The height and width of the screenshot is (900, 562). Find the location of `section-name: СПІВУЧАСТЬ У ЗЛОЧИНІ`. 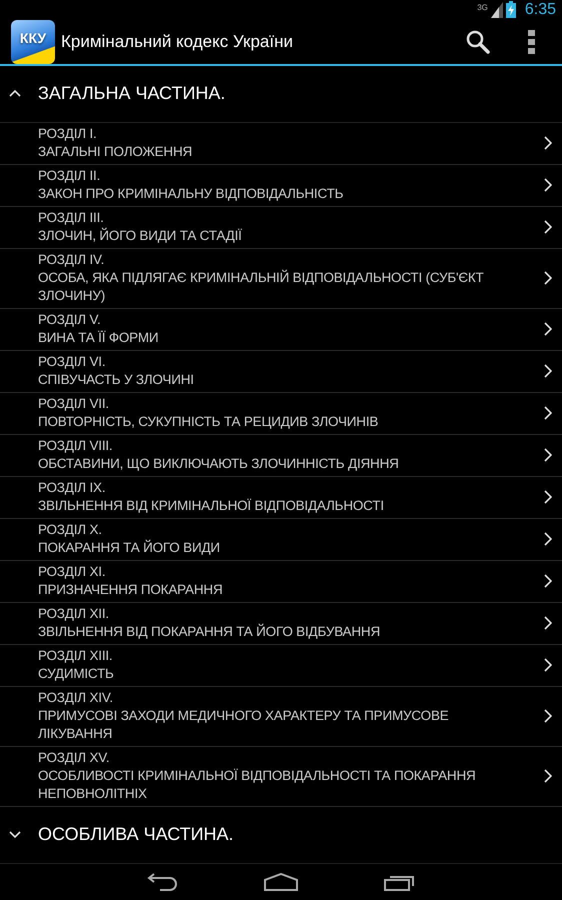

section-name: СПІВУЧАСТЬ У ЗЛОЧИНІ is located at coordinates (116, 379).